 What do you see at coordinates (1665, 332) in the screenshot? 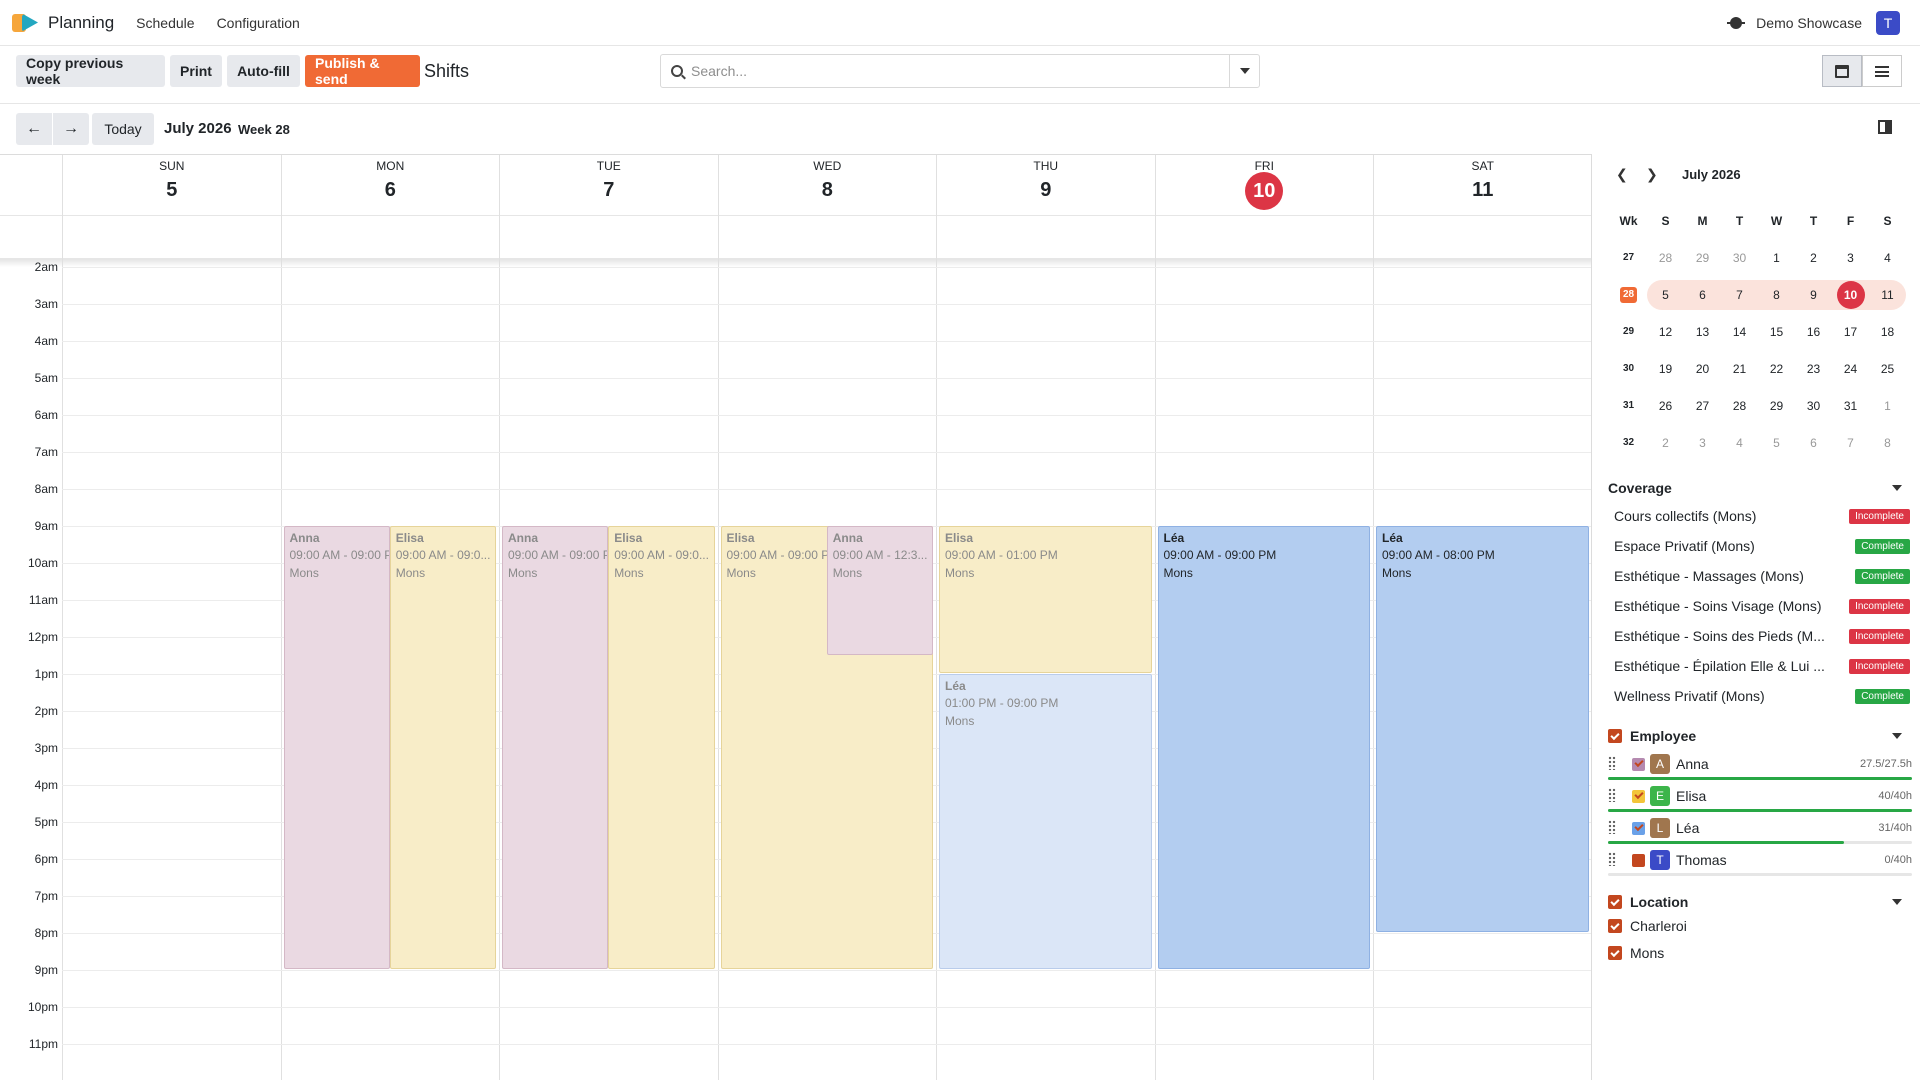
I see `mini-day: 12` at bounding box center [1665, 332].